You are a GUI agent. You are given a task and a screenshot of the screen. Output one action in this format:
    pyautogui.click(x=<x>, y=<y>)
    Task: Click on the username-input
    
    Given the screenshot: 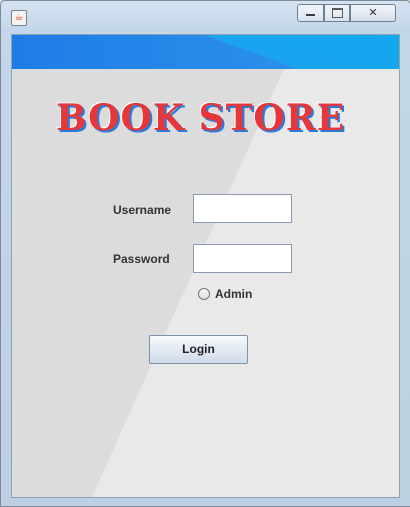 What is the action you would take?
    pyautogui.click(x=242, y=208)
    